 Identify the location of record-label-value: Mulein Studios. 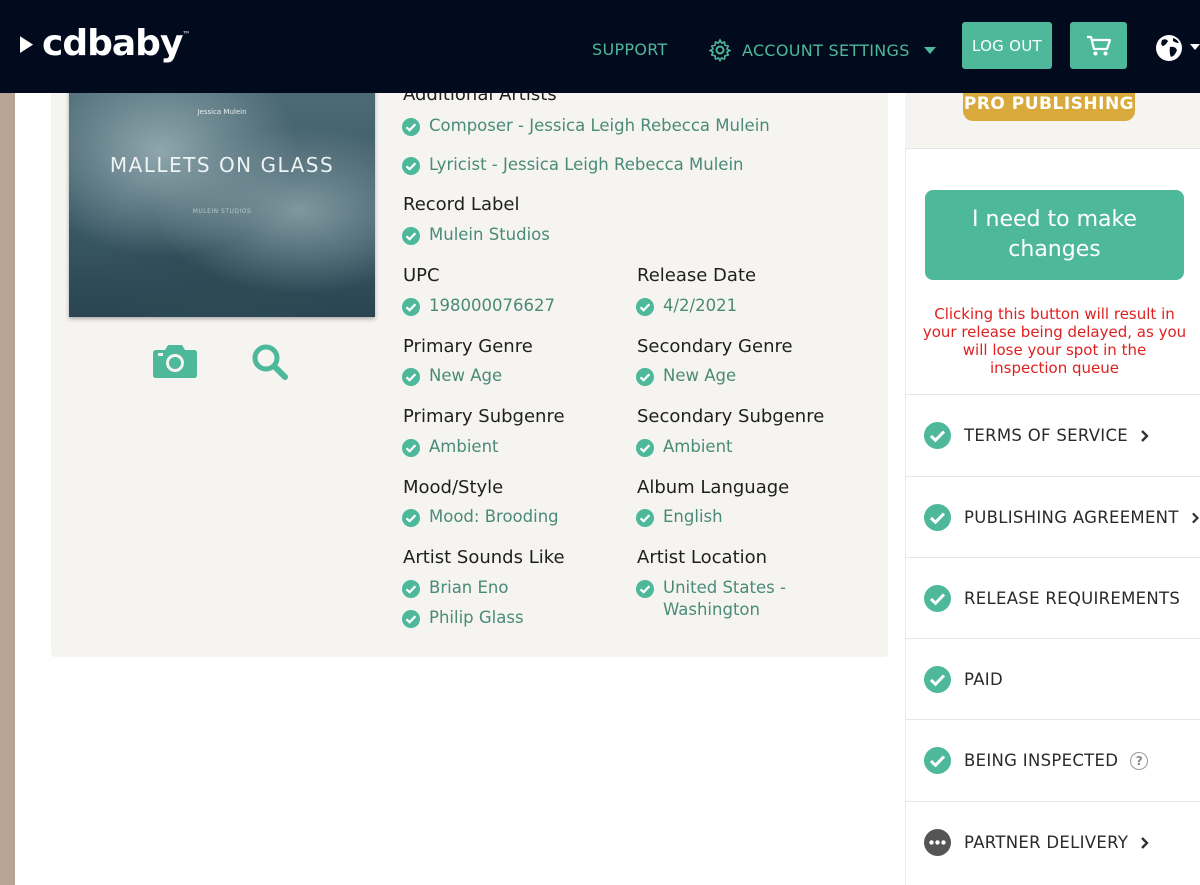
(476, 235).